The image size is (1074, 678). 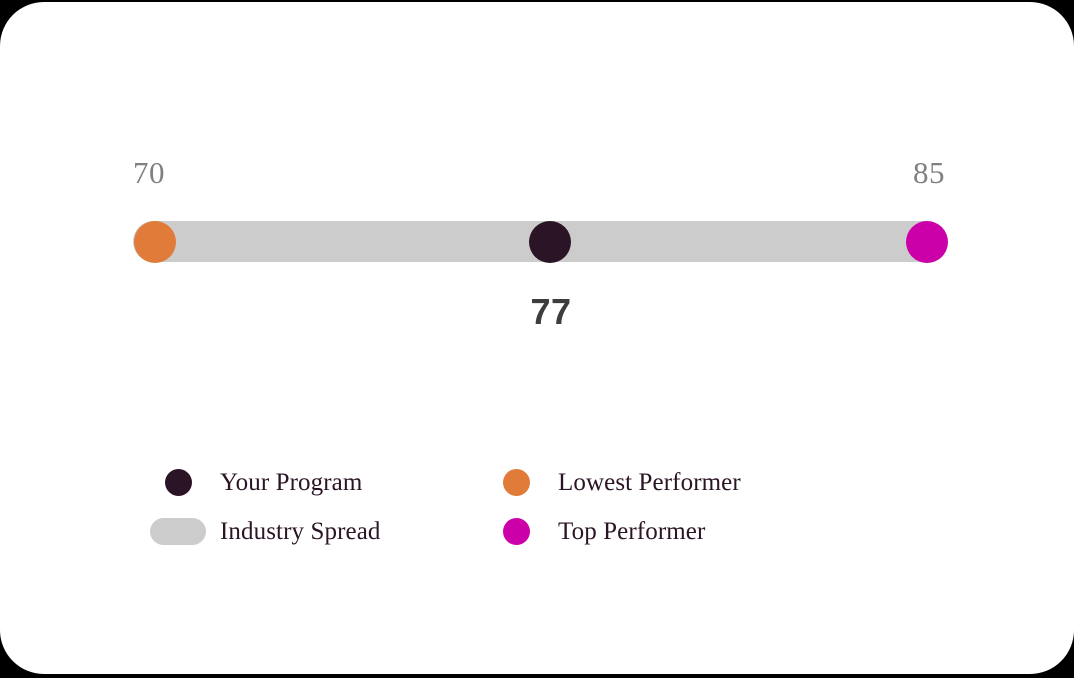 I want to click on legend-swatch-top-performer, so click(x=516, y=531).